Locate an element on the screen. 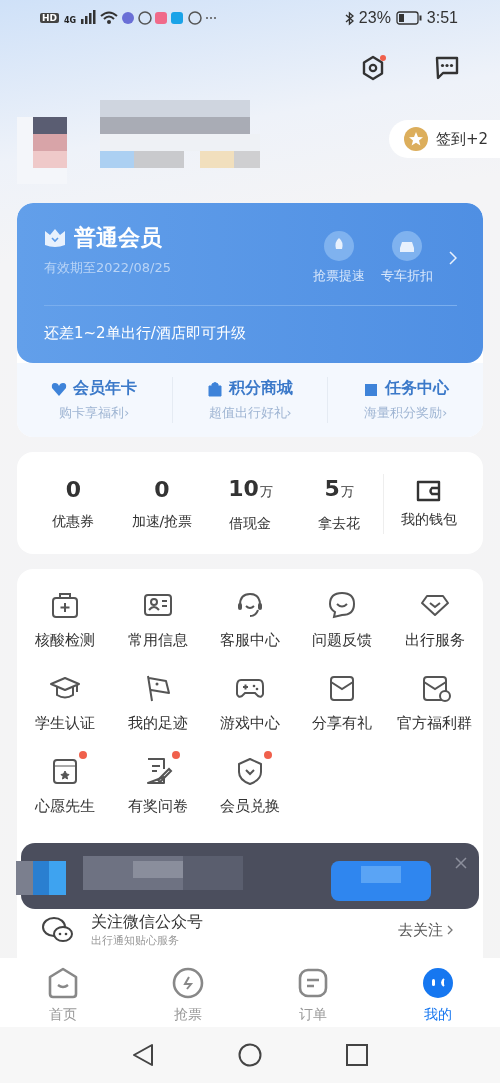 This screenshot has width=500, height=1083. perk-label: 专车折扣 is located at coordinates (407, 276).